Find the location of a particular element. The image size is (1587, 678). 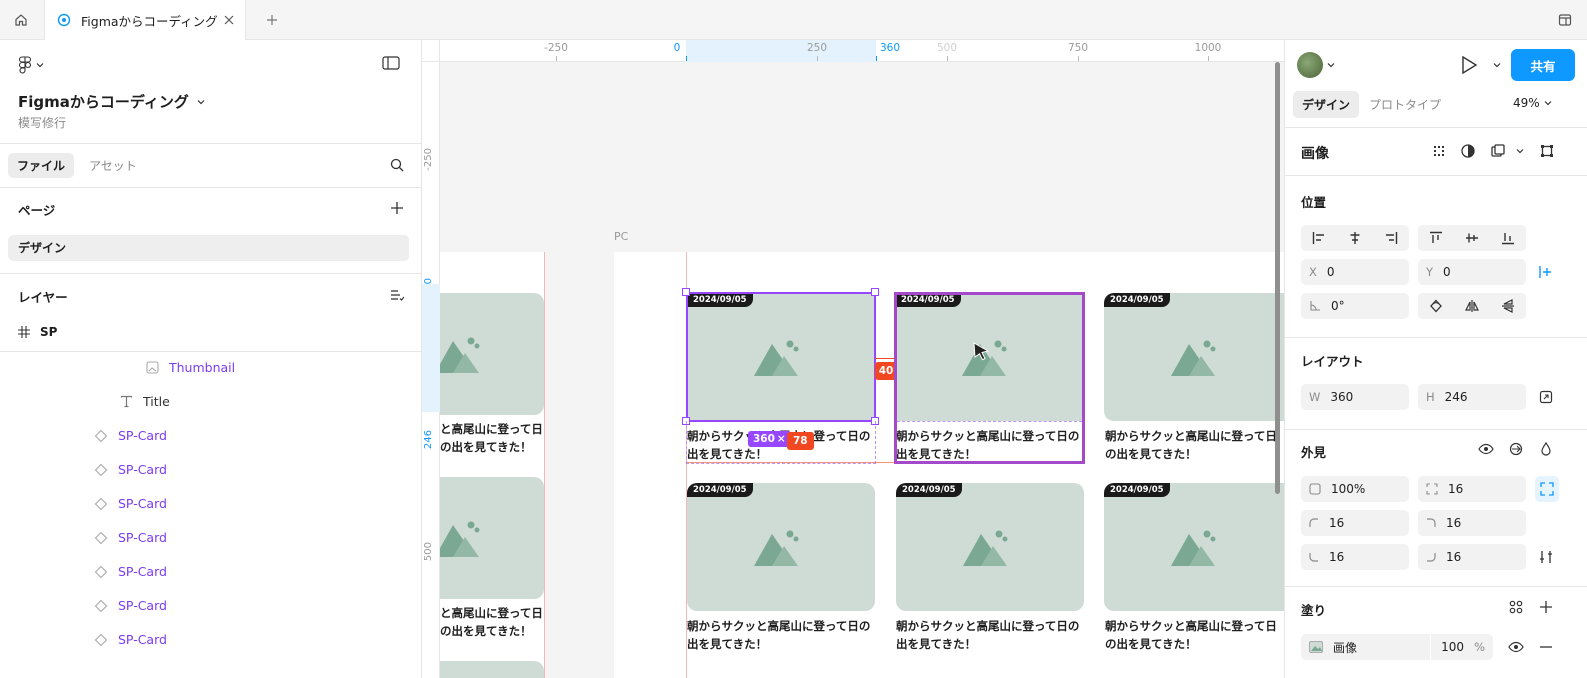

layer-frame-sp: SP is located at coordinates (37, 332).